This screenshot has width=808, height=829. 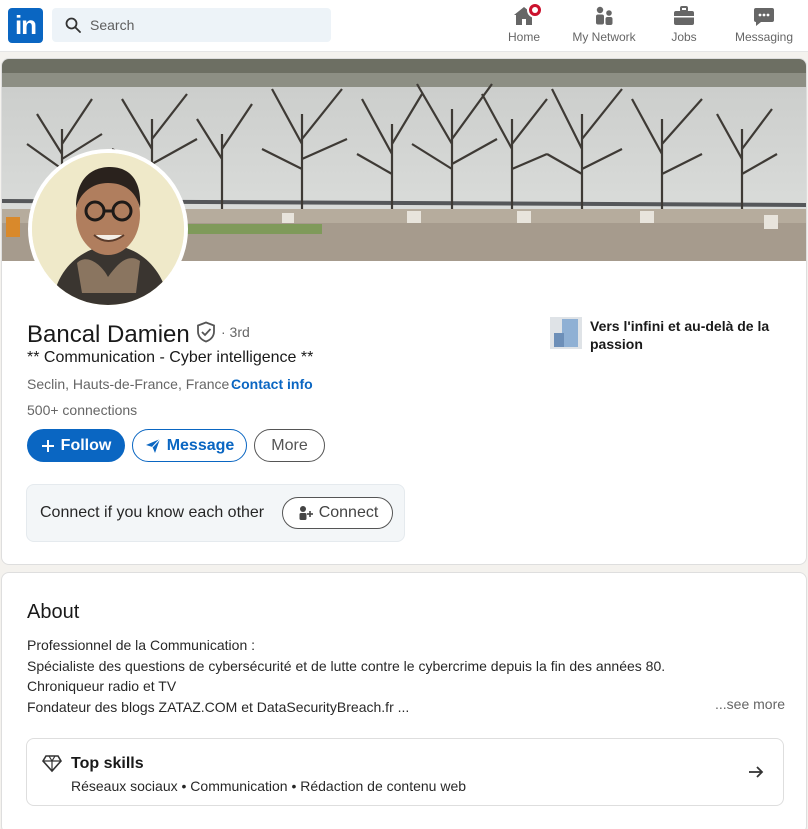 What do you see at coordinates (170, 357) in the screenshot?
I see `profile-headline: ** Communication - Cyber intelligence **` at bounding box center [170, 357].